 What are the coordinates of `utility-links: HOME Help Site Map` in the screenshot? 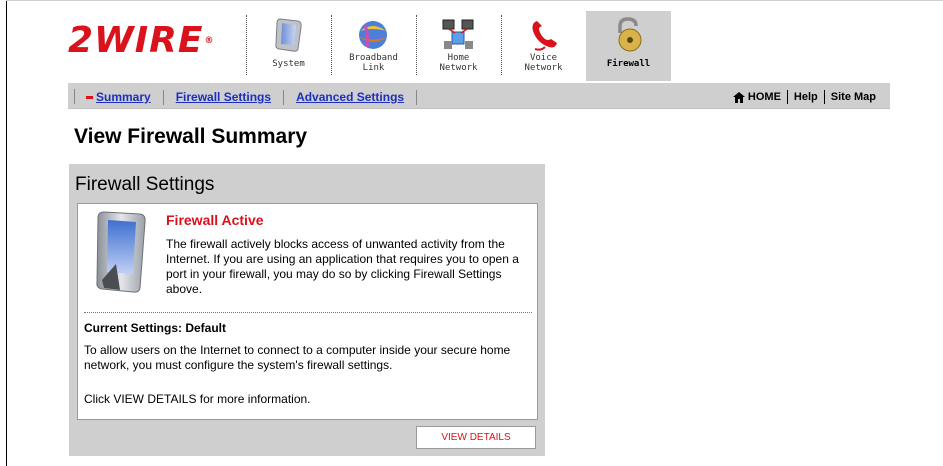 It's located at (804, 97).